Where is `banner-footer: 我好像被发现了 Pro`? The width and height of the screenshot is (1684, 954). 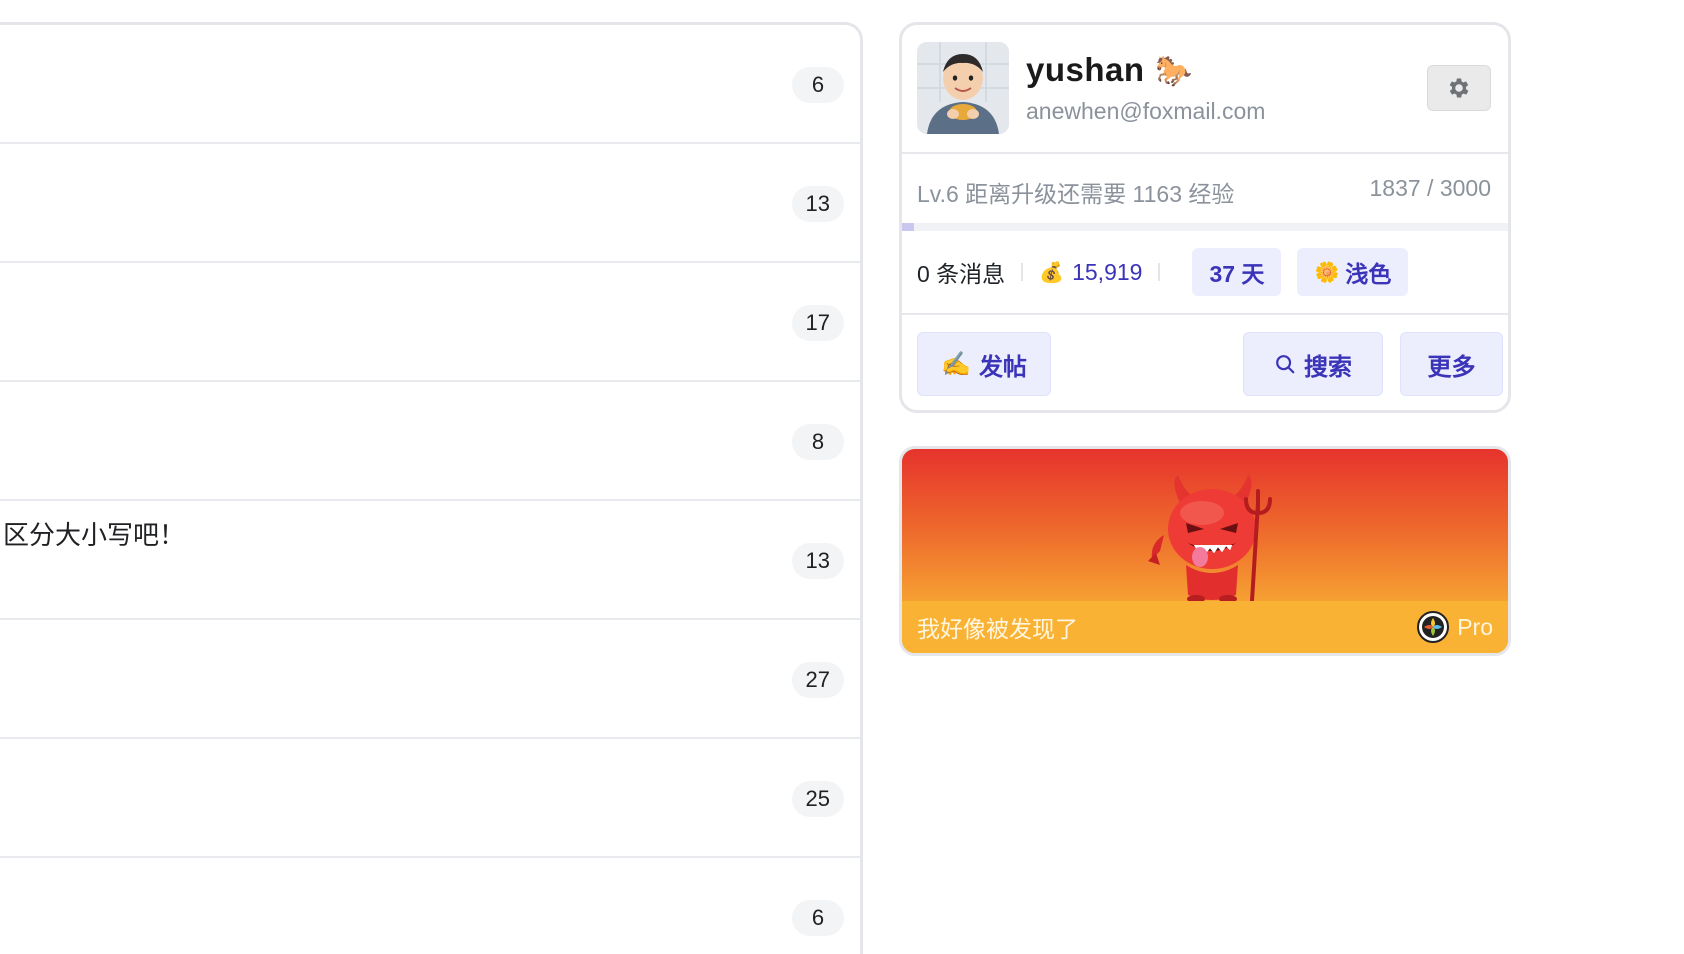 banner-footer: 我好像被发现了 Pro is located at coordinates (1205, 627).